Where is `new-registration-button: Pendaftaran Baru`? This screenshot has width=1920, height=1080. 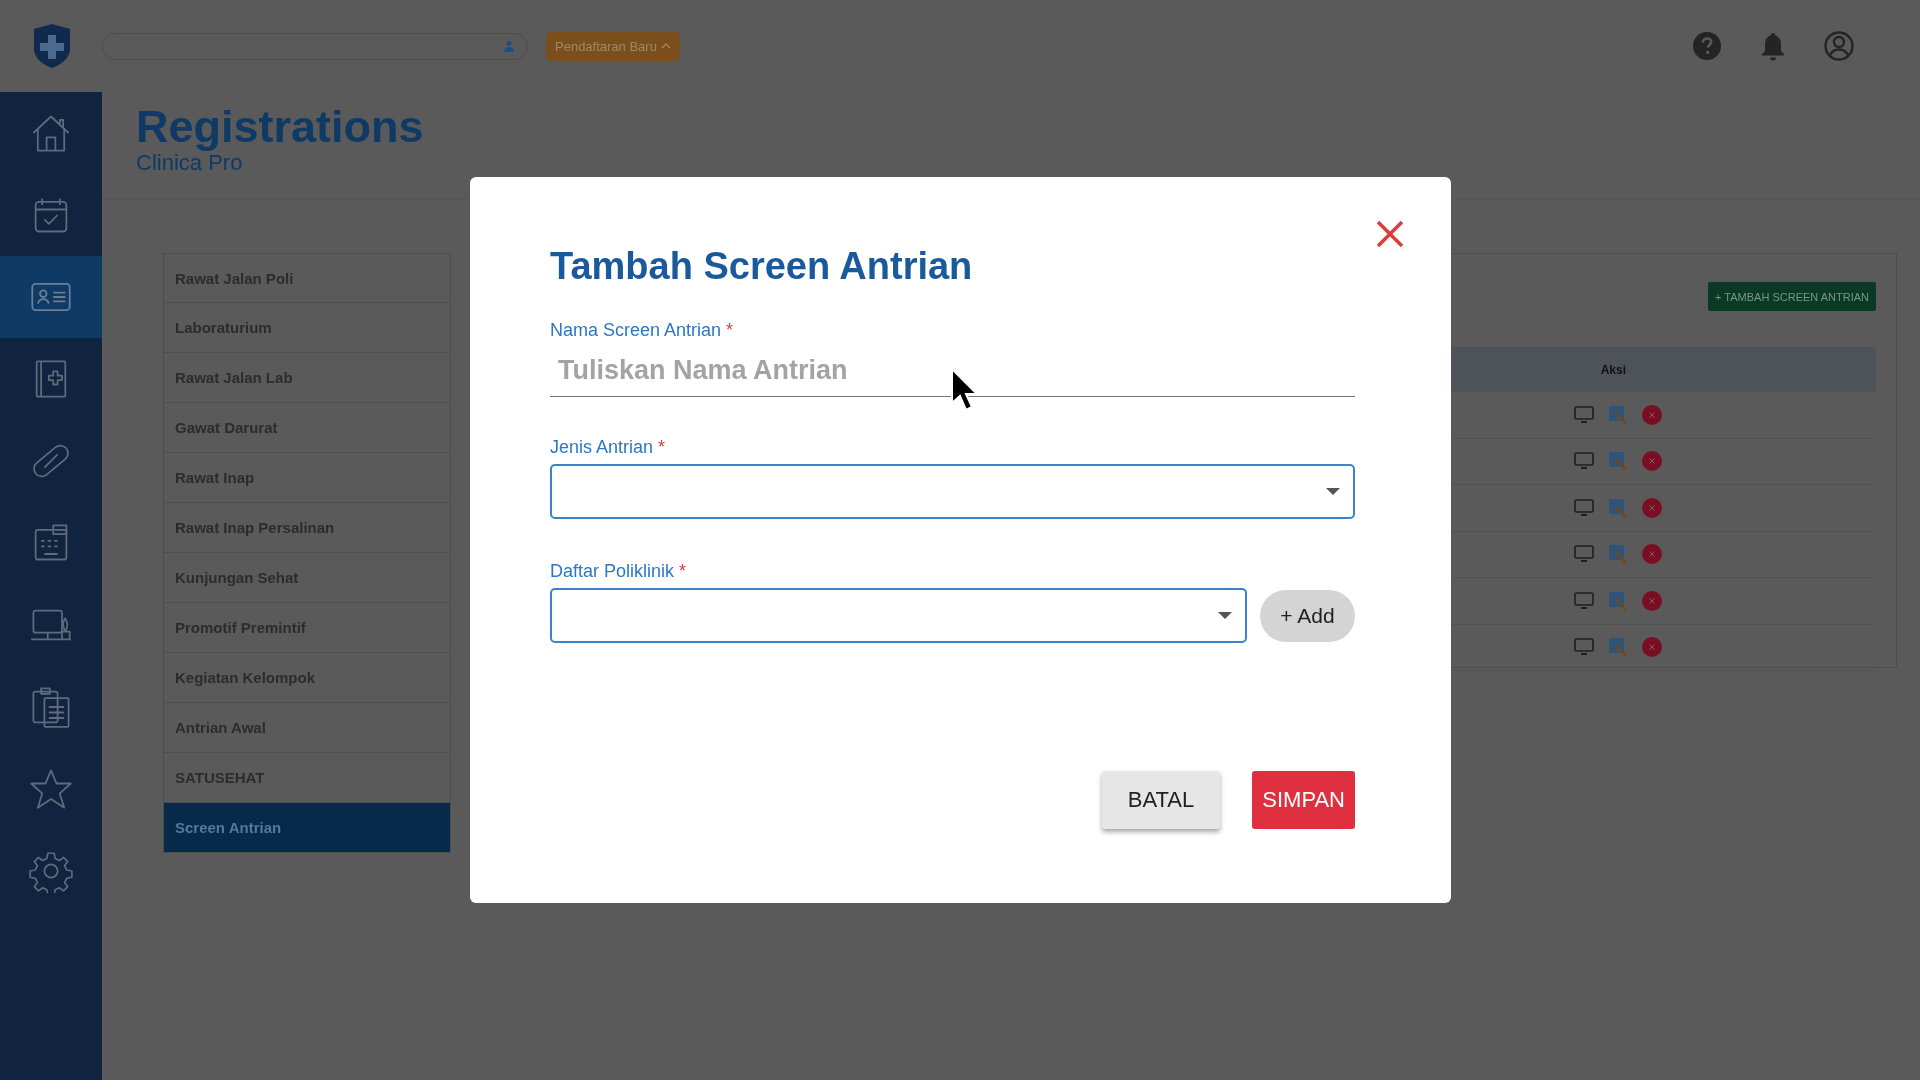
new-registration-button: Pendaftaran Baru is located at coordinates (613, 46).